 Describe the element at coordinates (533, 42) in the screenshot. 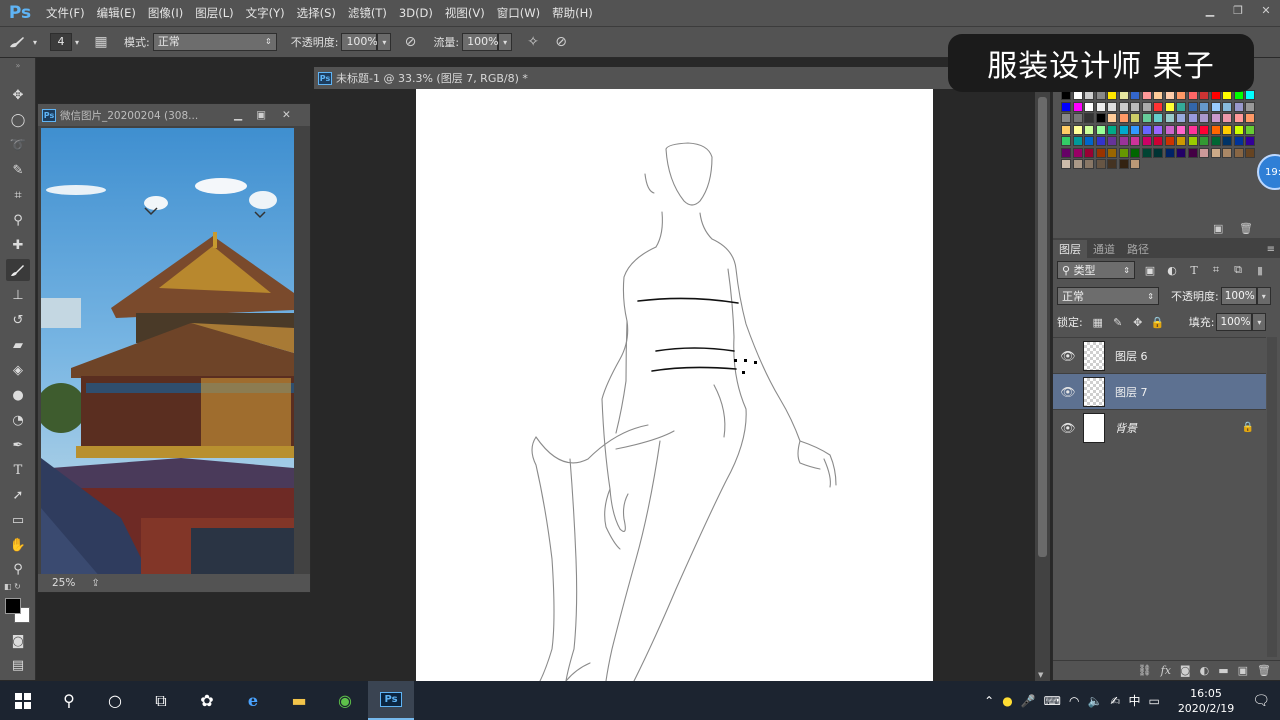

I see `airbrush-icon: ✧` at that location.